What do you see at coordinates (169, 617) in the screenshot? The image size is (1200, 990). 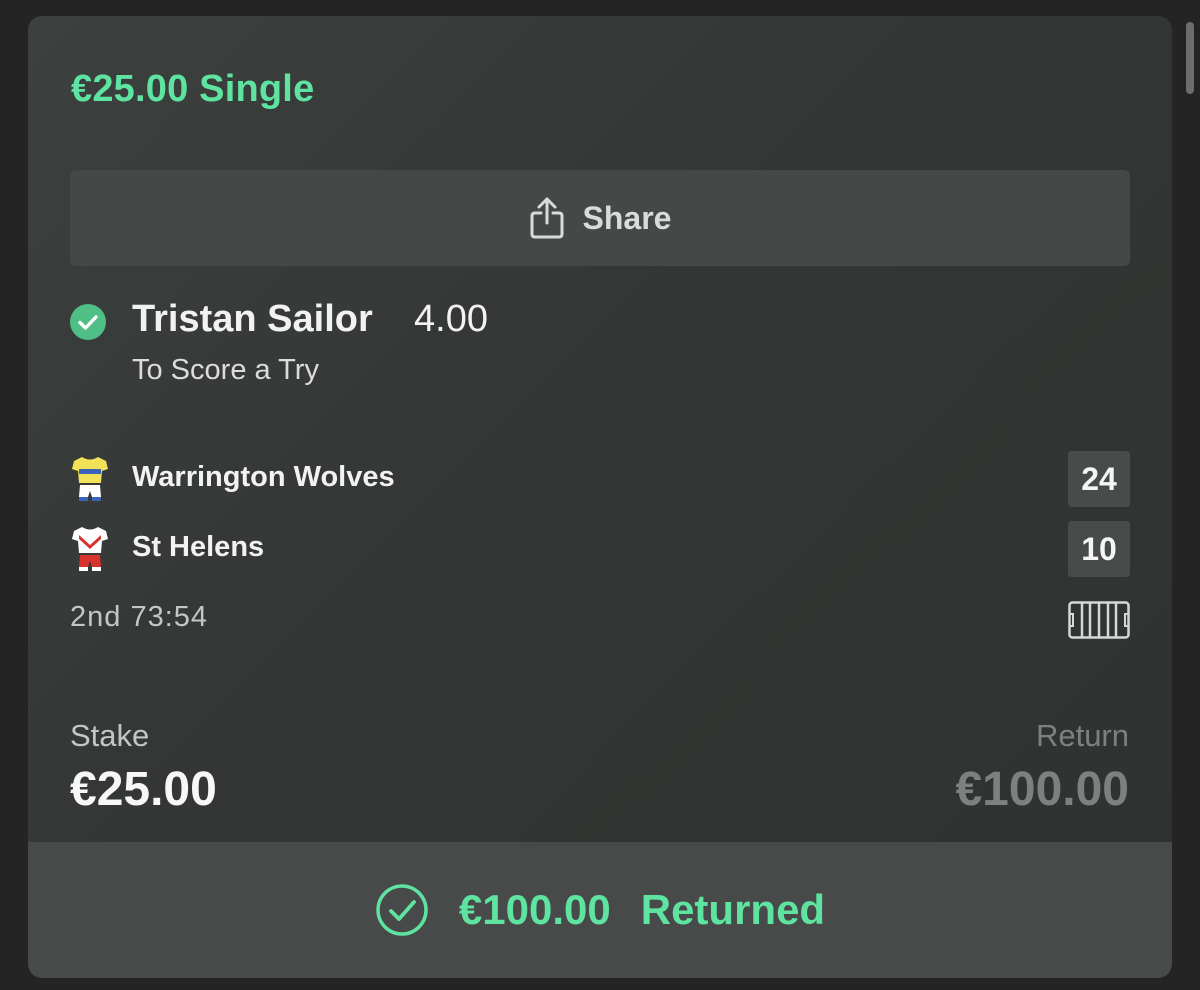 I see `match-time-value: 73:54` at bounding box center [169, 617].